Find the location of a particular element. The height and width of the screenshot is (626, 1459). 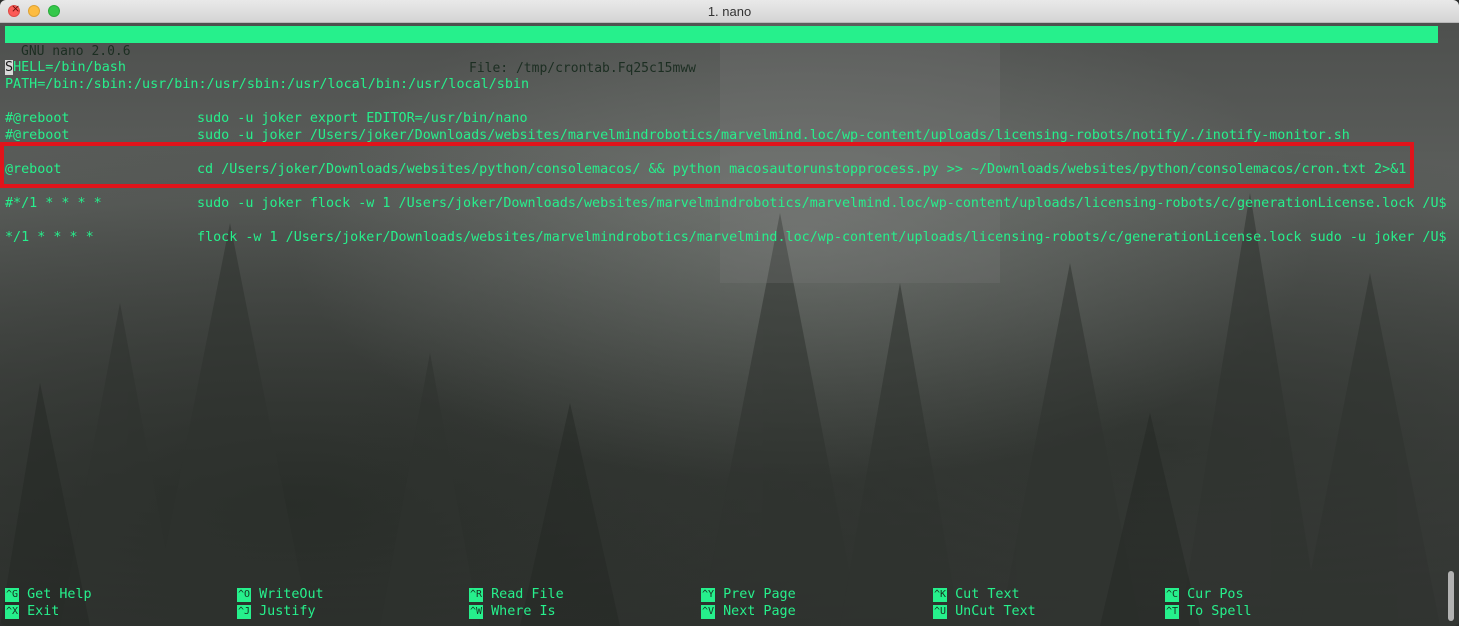

editor-line: SHELL=/bin/bash is located at coordinates (65, 67).